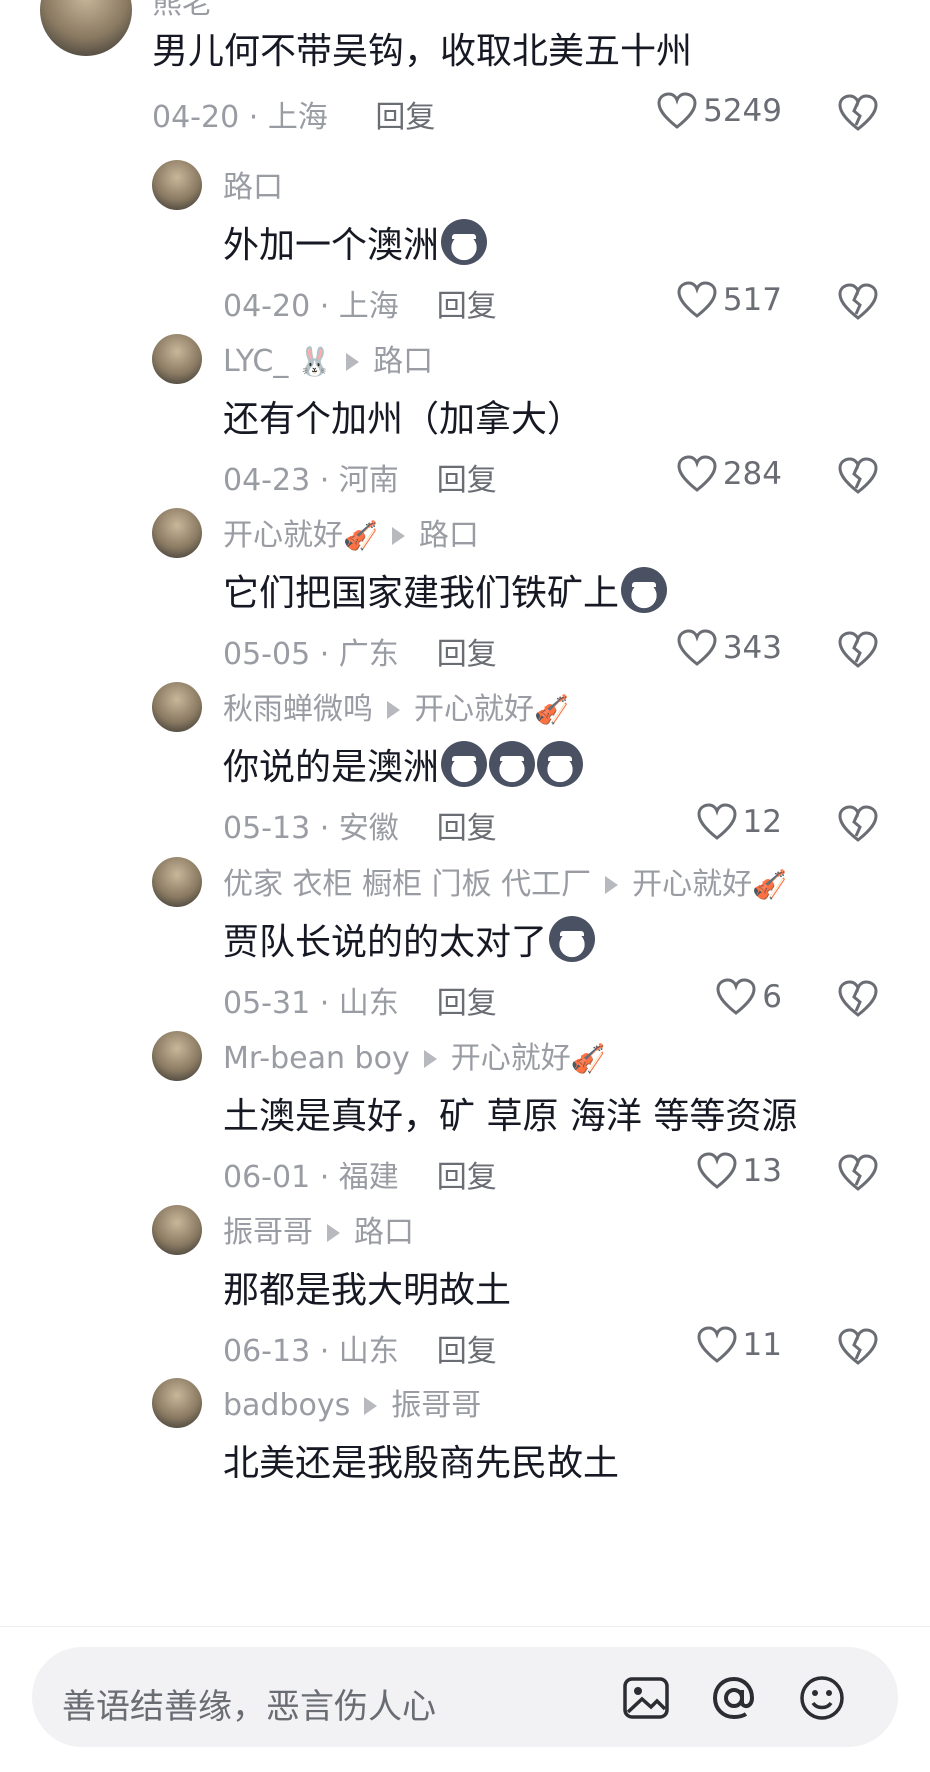 The height and width of the screenshot is (1772, 930). I want to click on reply-username-line: Mr-bean boy 开心就好🎻, so click(414, 1055).